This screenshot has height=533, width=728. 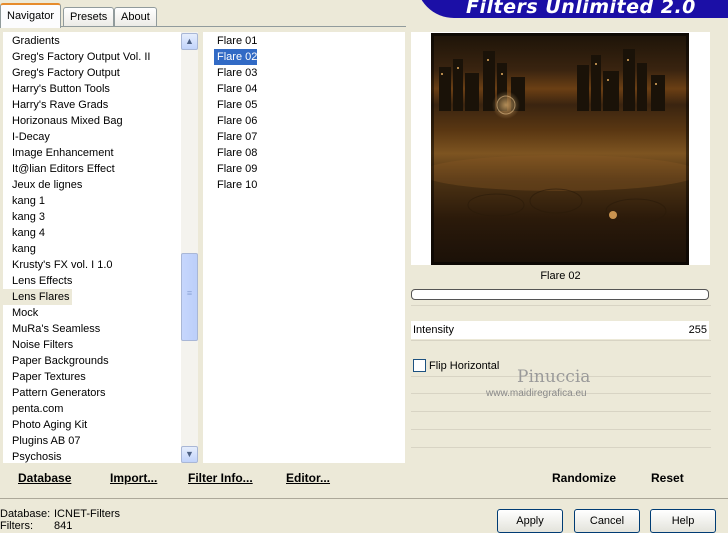 What do you see at coordinates (44, 478) in the screenshot?
I see `database-button: Database` at bounding box center [44, 478].